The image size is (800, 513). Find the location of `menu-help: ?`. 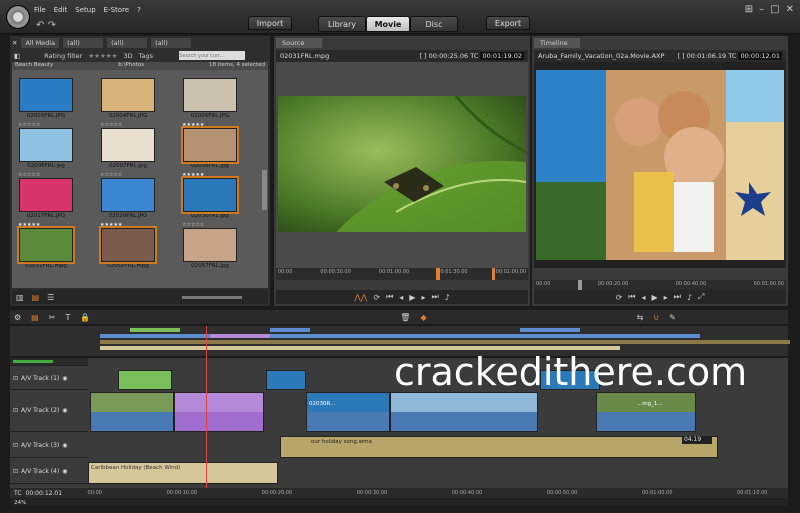

menu-help: ? is located at coordinates (139, 10).